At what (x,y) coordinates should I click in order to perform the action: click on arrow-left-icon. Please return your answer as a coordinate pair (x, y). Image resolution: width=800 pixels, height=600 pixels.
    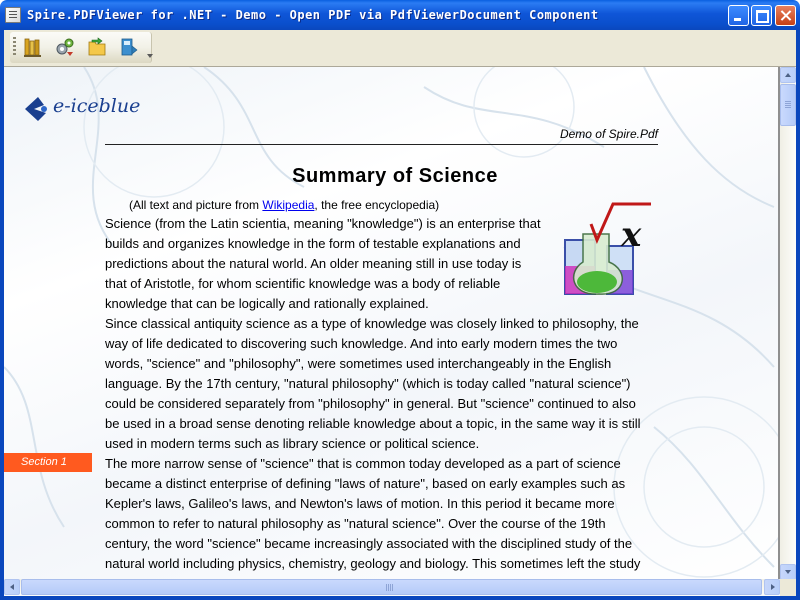
    Looking at the image, I should click on (12, 587).